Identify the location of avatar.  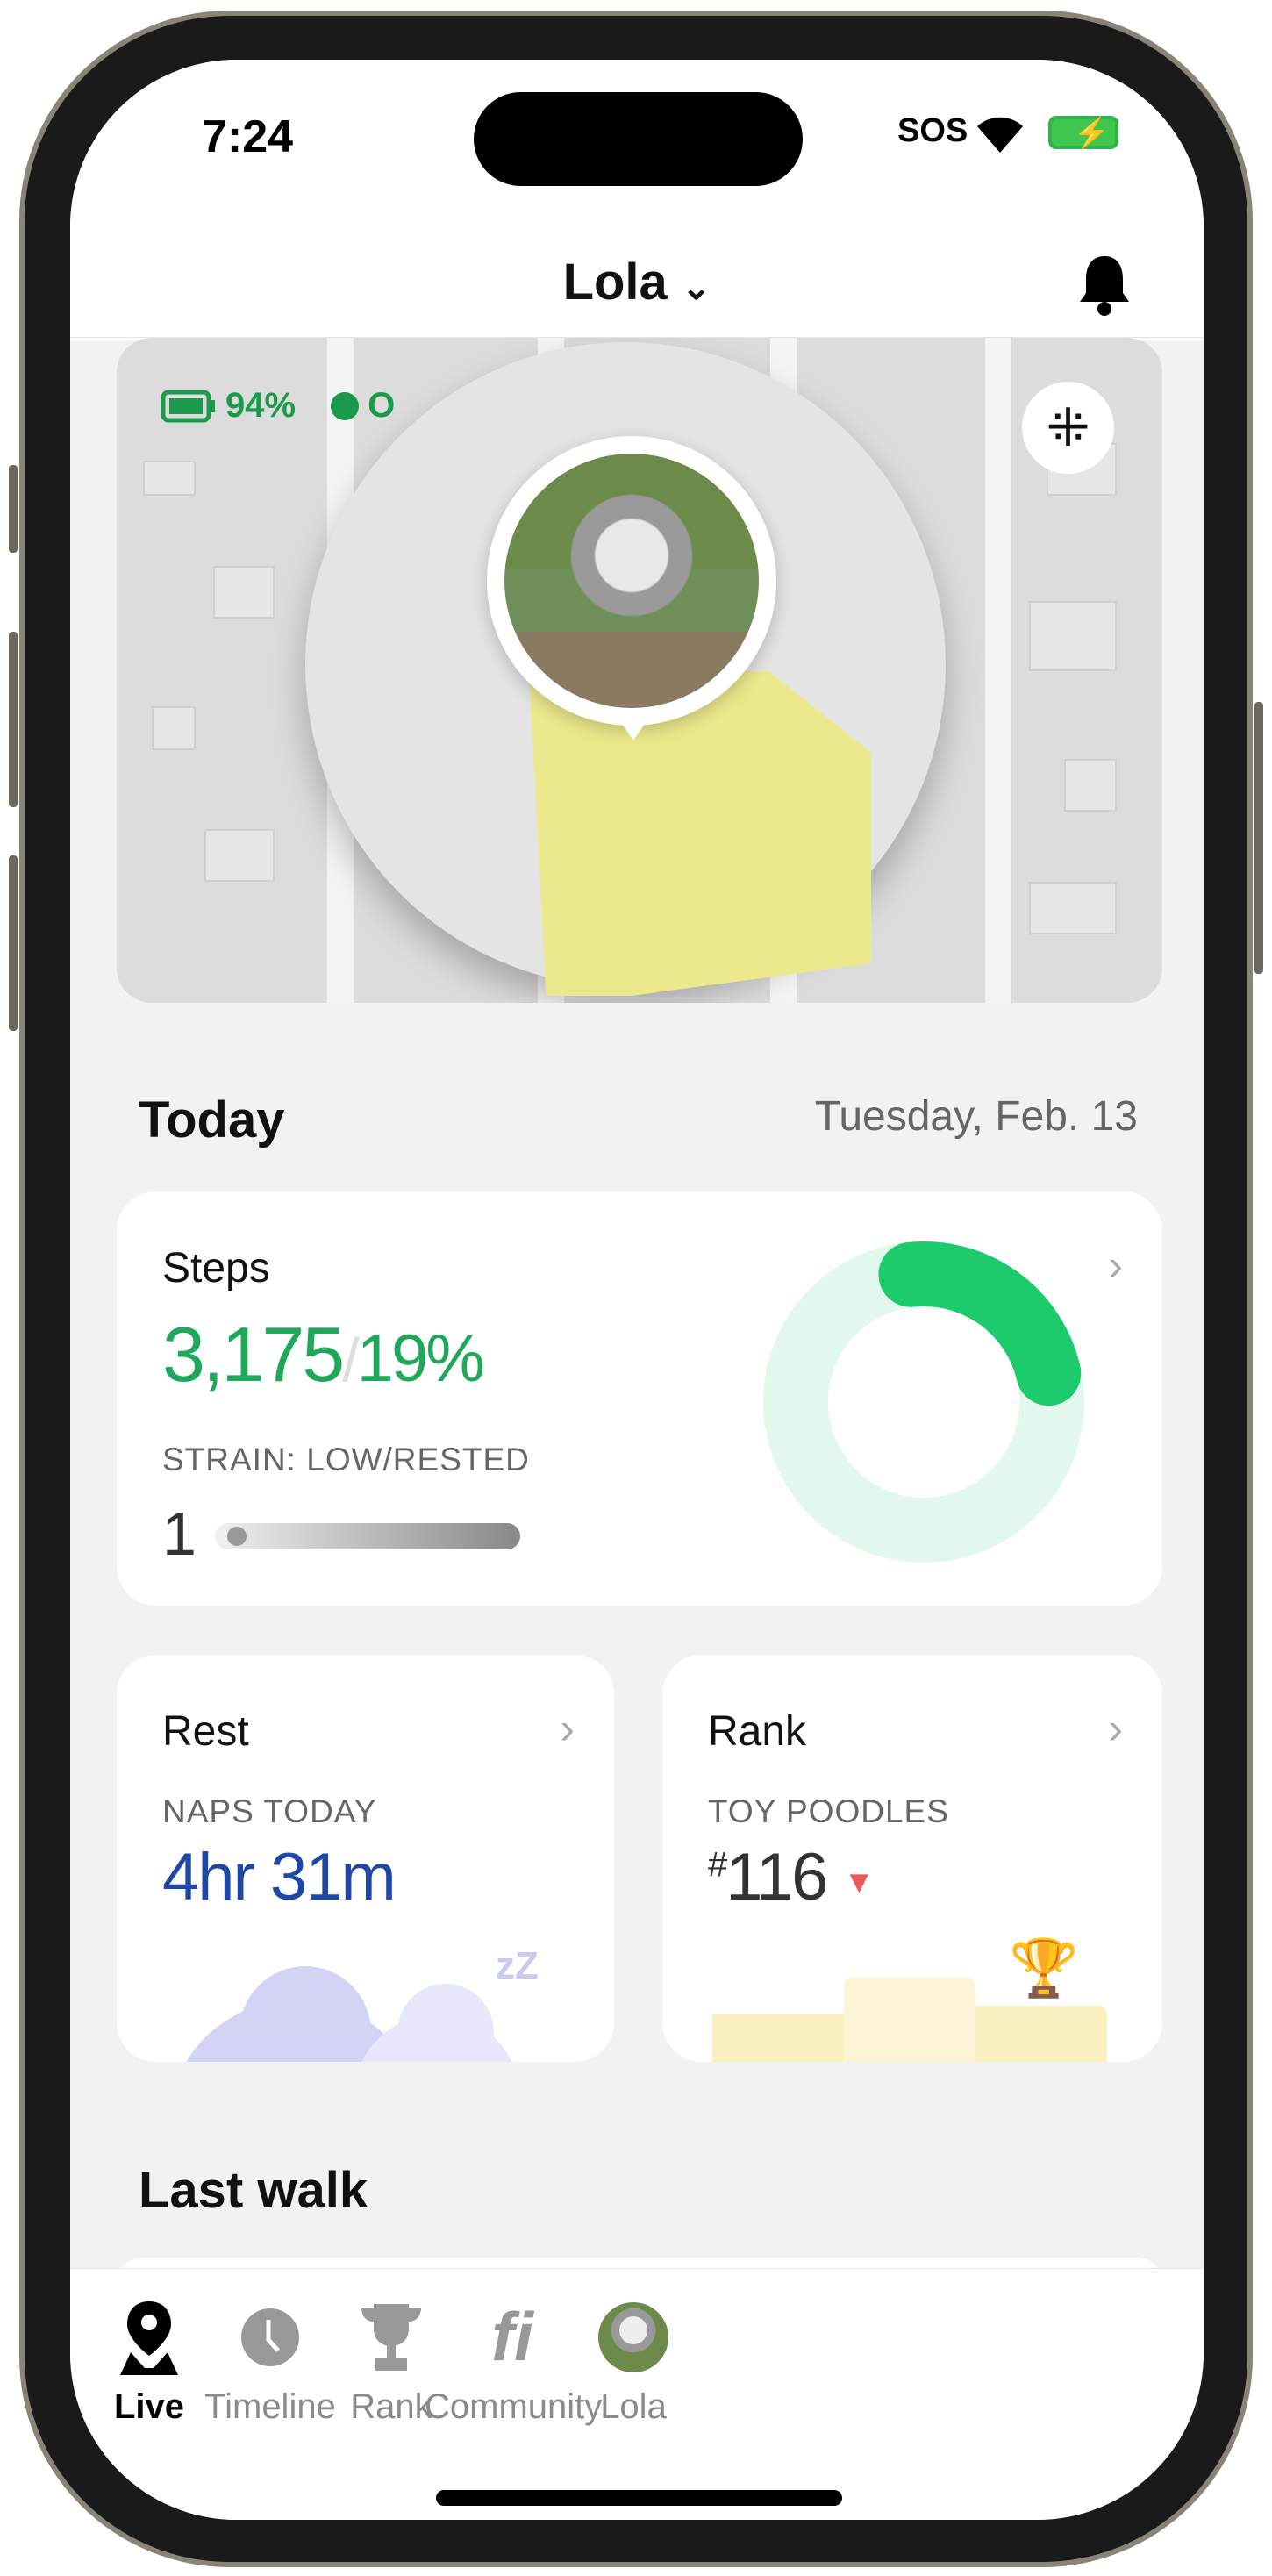
(633, 2336).